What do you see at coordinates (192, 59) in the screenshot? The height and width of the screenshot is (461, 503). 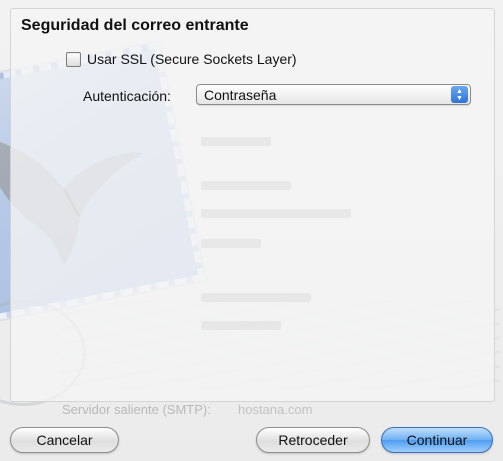 I see `use-ssl-label: Usar SSL (Secure Sockets Layer)` at bounding box center [192, 59].